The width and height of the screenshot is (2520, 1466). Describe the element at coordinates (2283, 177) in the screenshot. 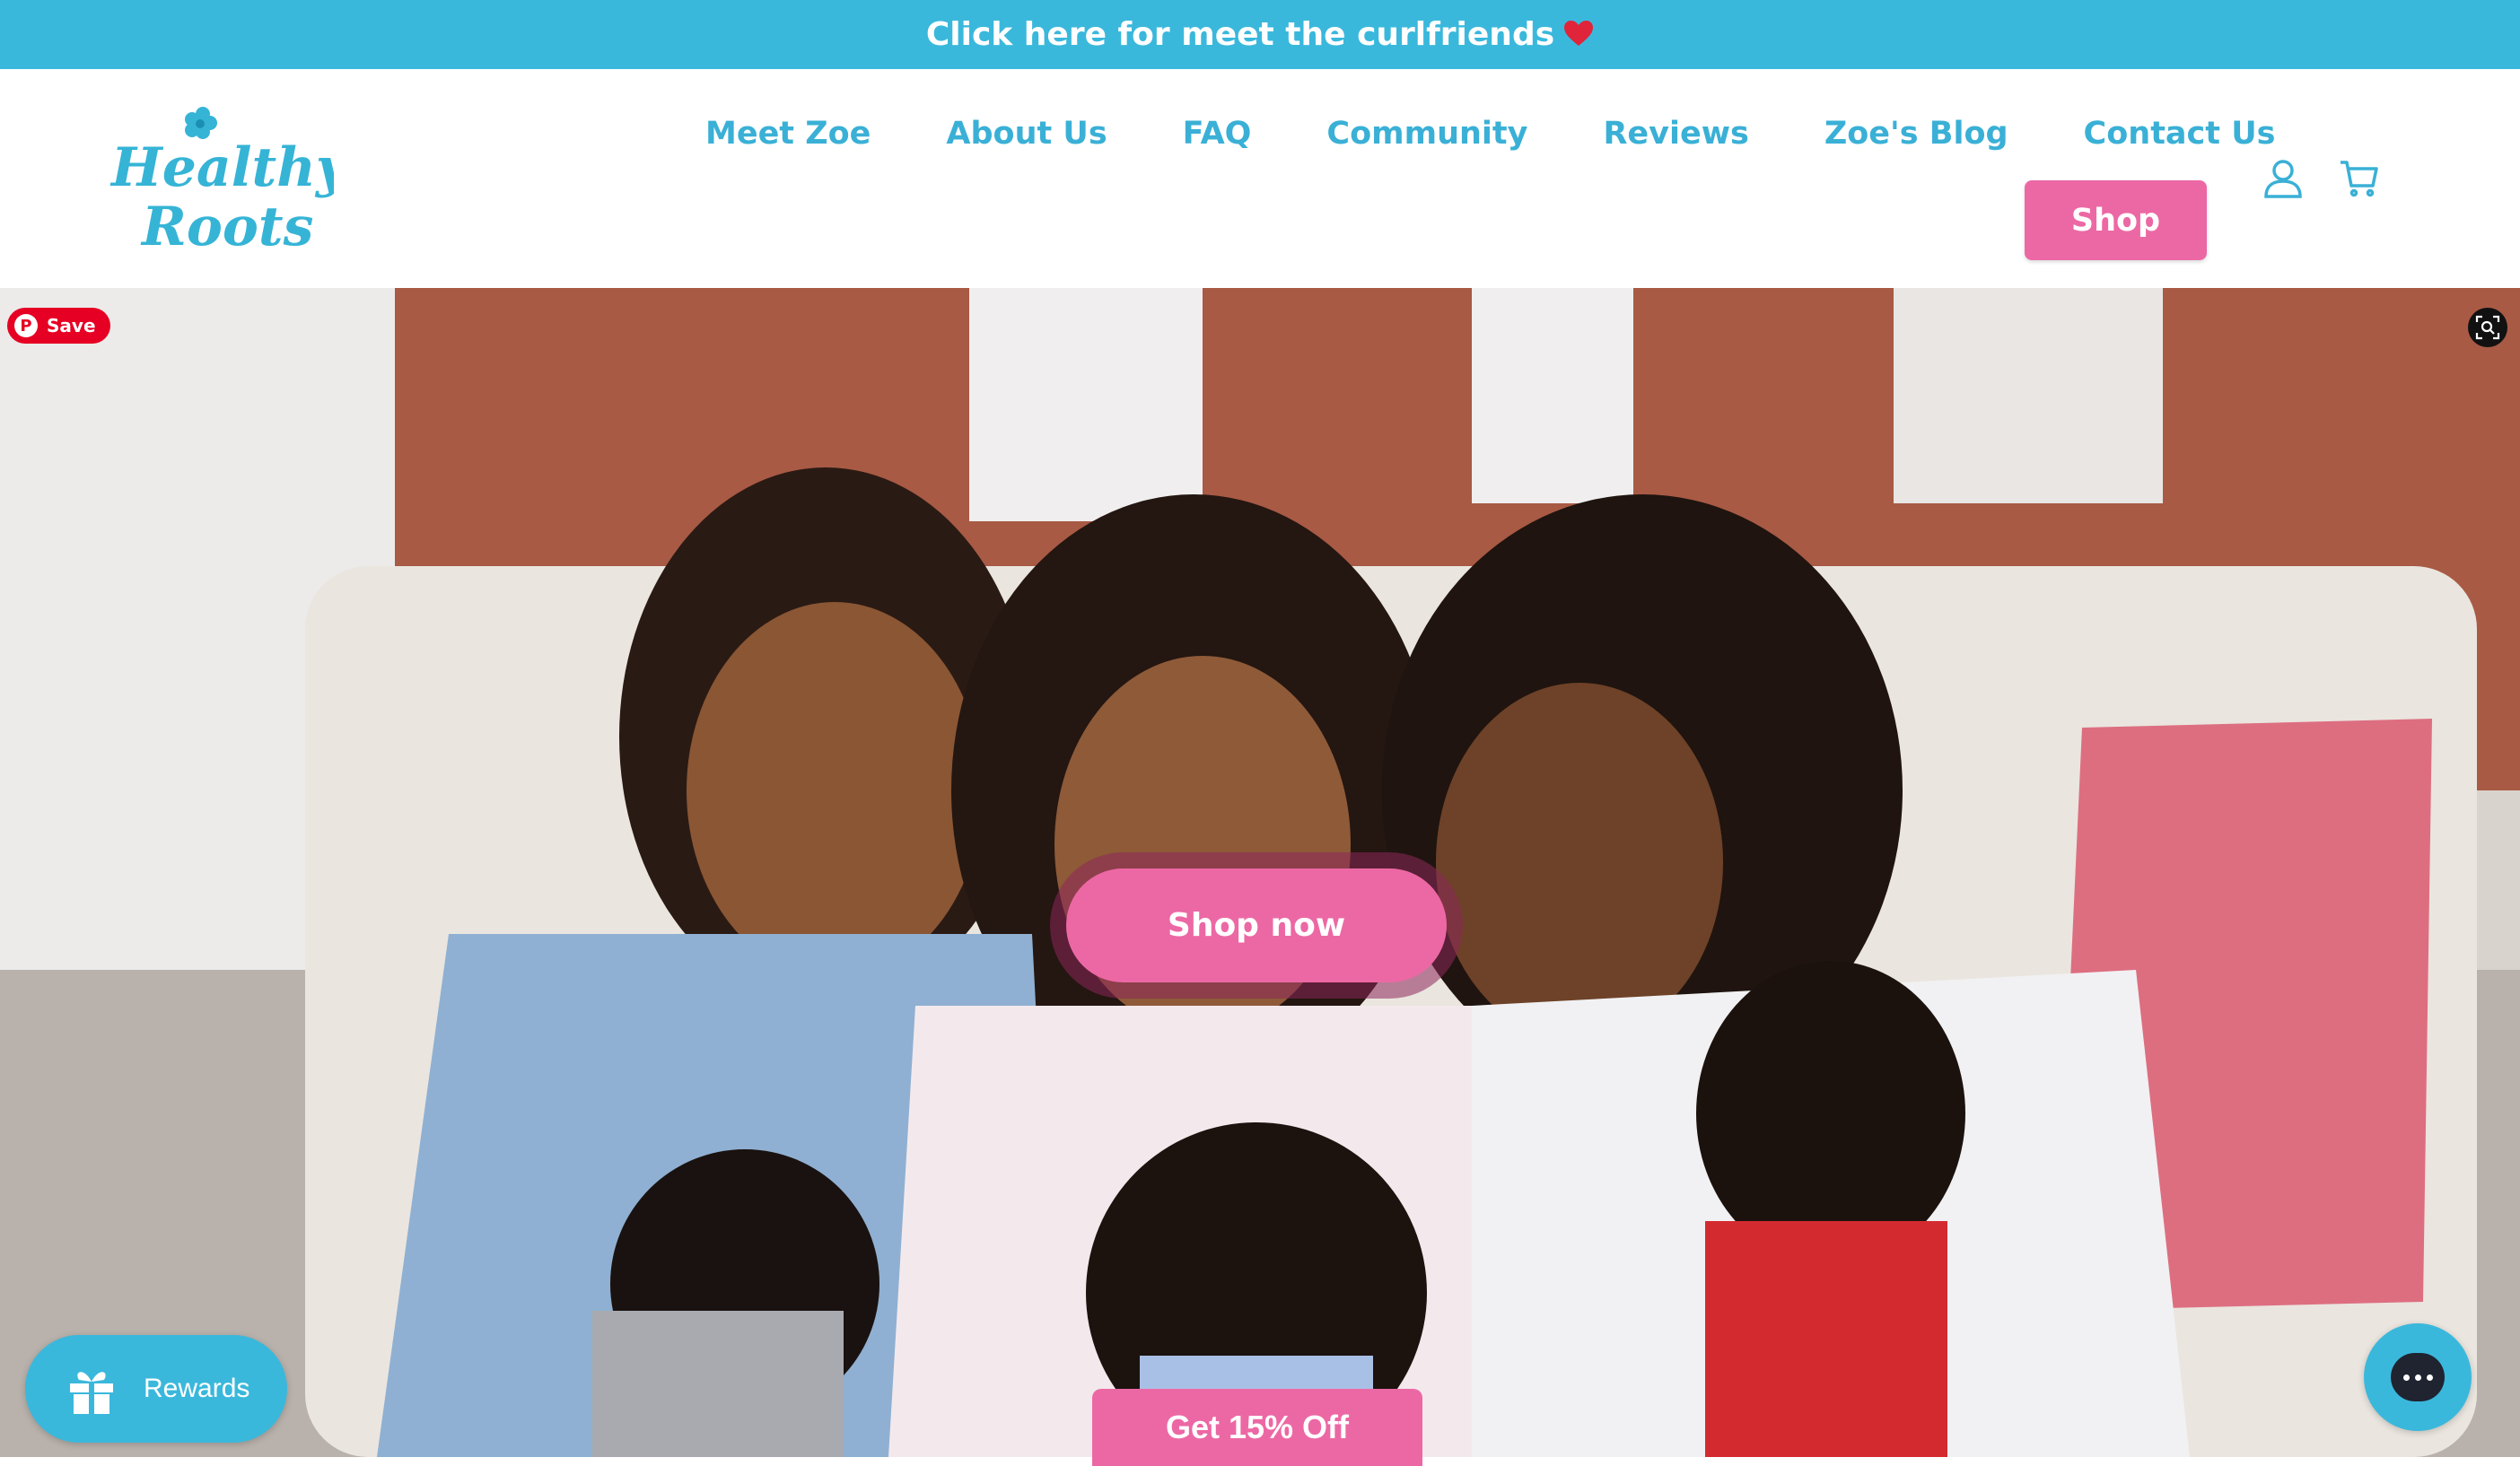

I see `account-icon` at that location.